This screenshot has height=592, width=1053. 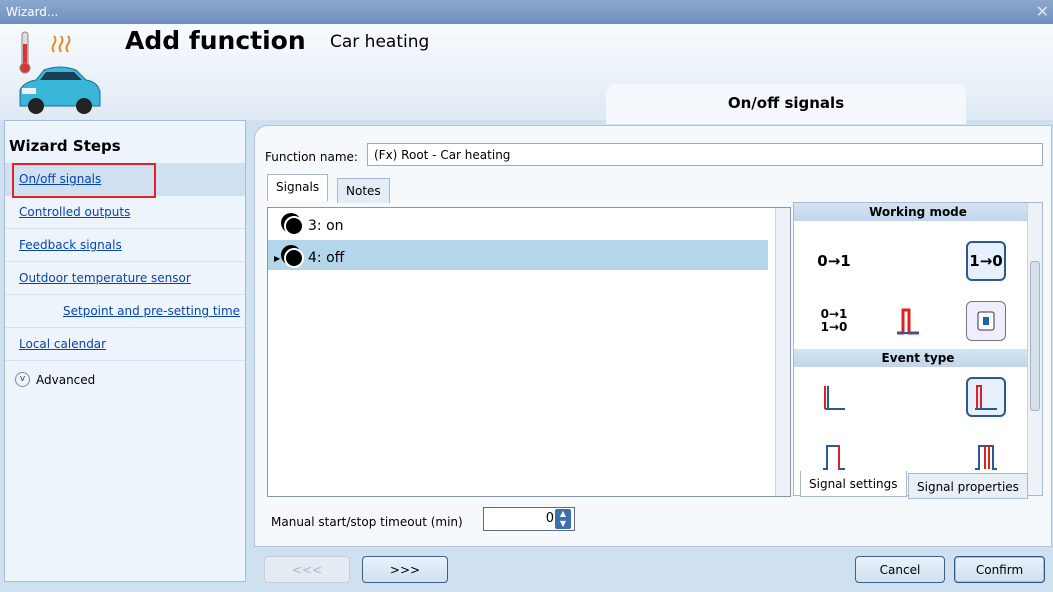 I want to click on row-pointer-icon: ▶, so click(x=277, y=258).